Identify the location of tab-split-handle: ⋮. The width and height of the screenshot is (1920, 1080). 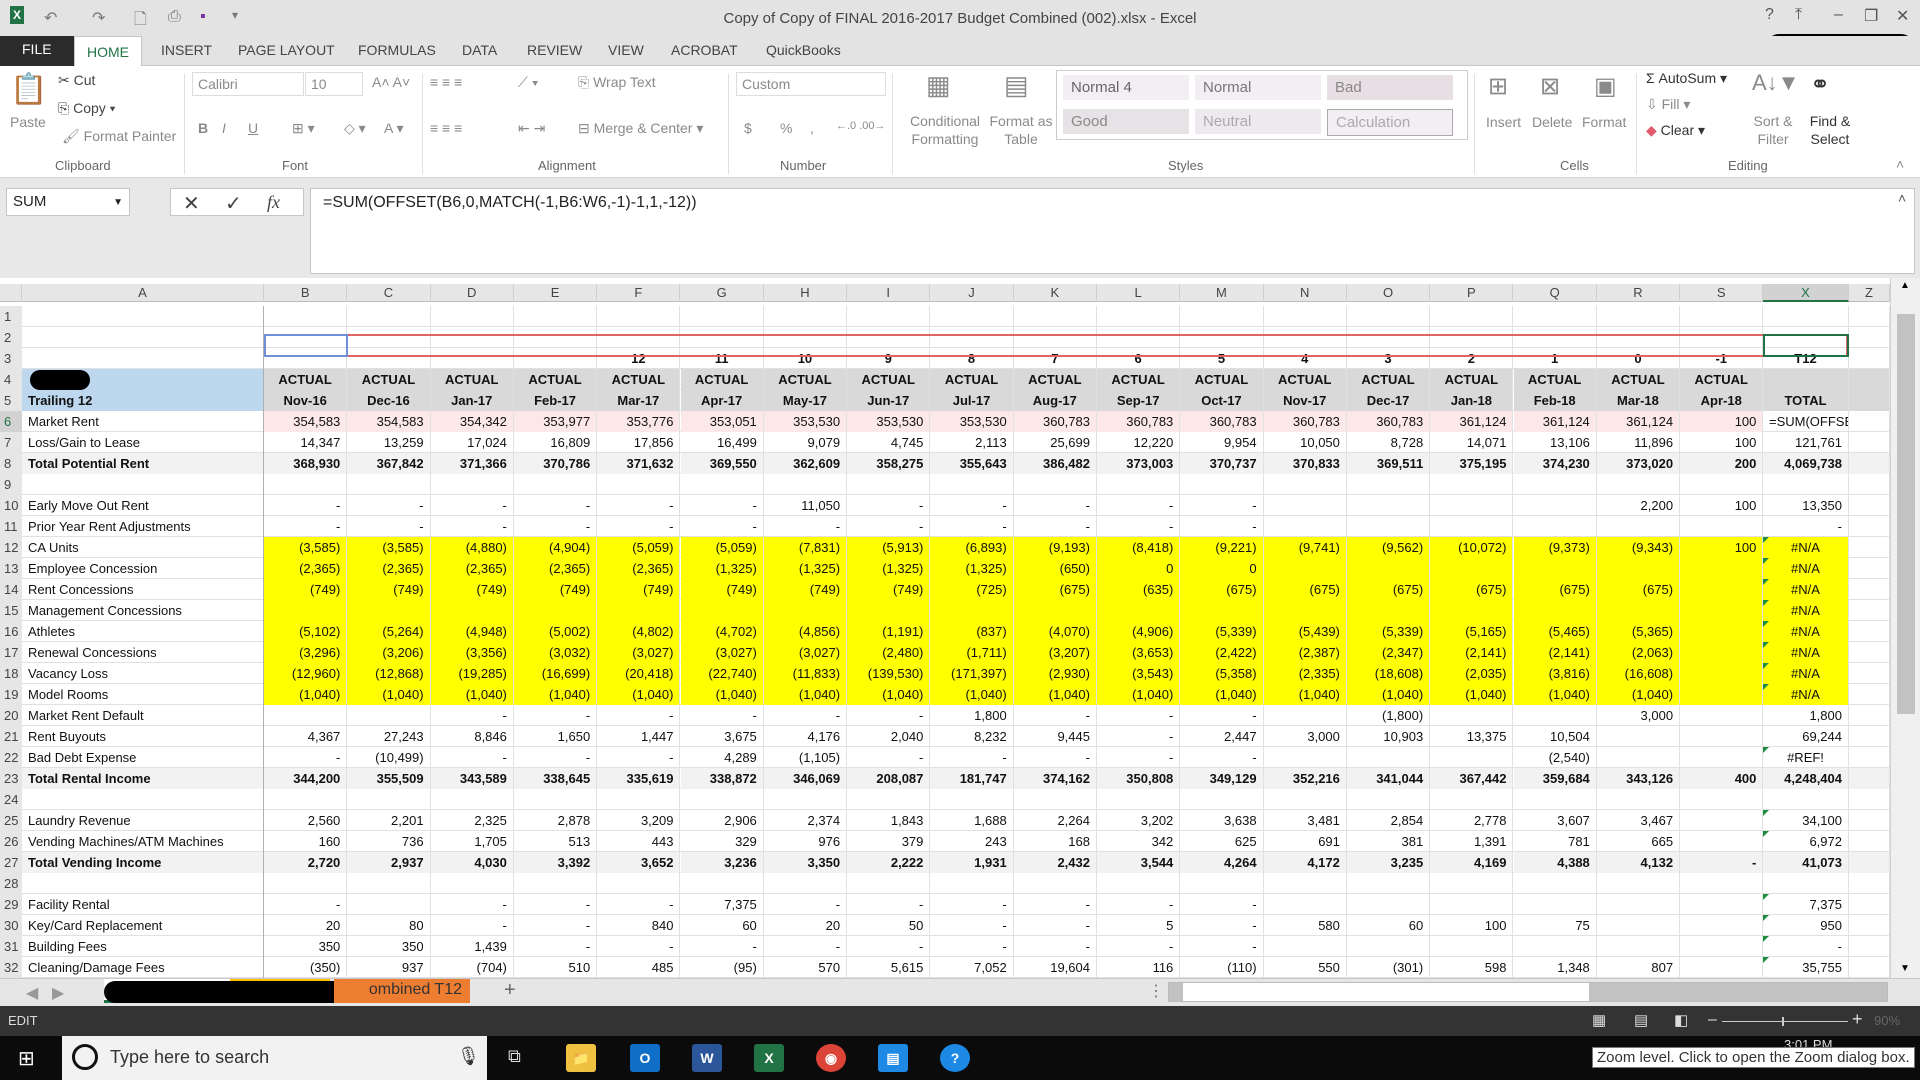
(1156, 991).